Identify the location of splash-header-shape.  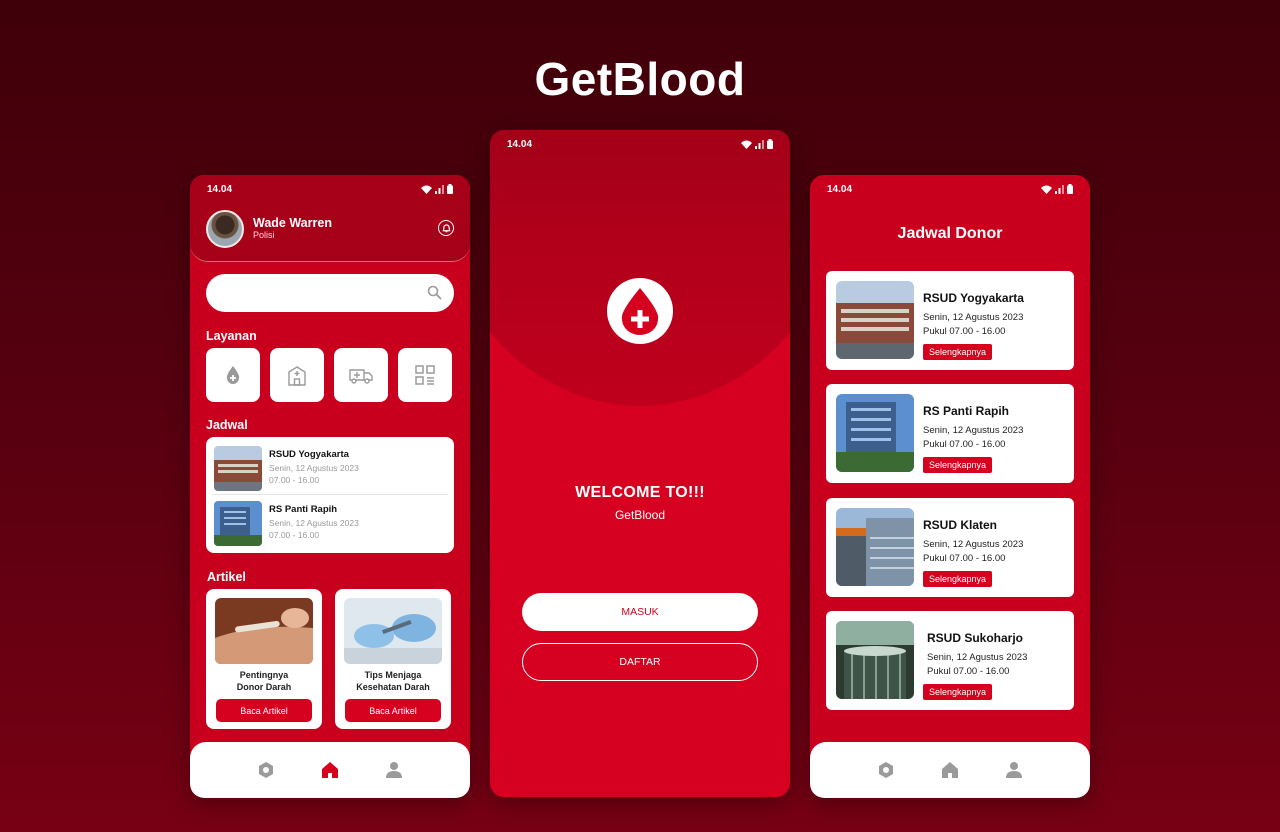
(640, 268).